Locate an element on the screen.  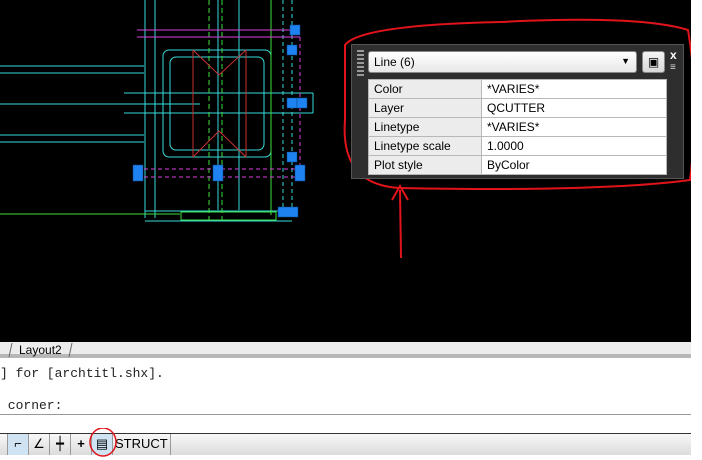
tab-layout2: Layout2 is located at coordinates (40, 350).